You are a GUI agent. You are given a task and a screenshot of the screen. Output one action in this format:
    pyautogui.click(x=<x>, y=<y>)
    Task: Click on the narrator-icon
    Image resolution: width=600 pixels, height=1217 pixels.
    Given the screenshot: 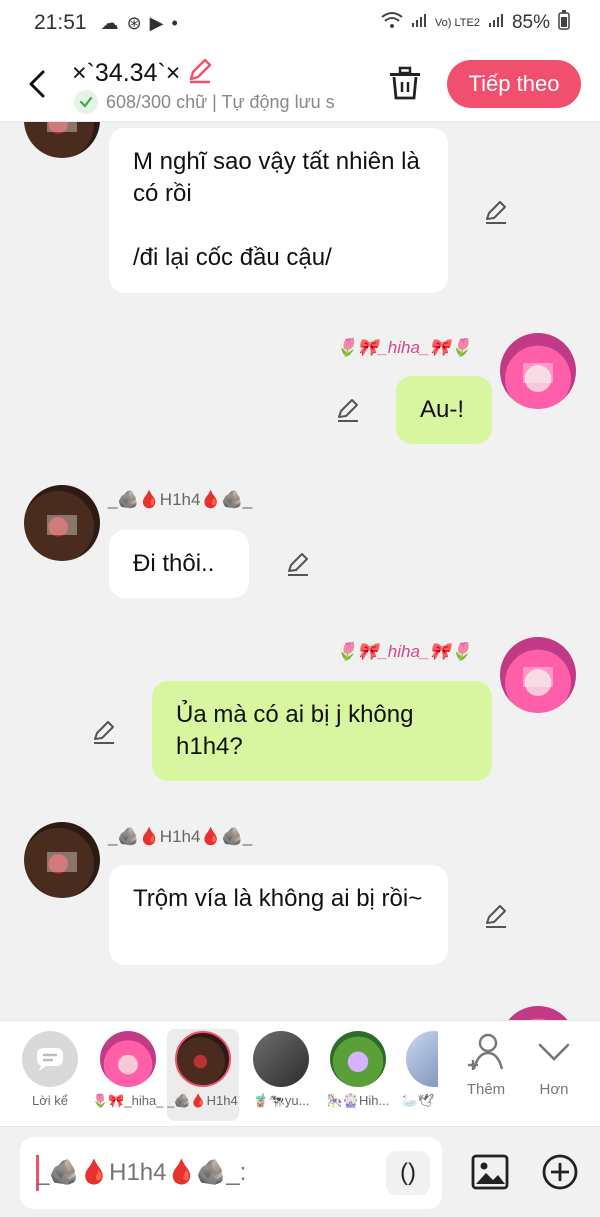 What is the action you would take?
    pyautogui.click(x=50, y=1059)
    